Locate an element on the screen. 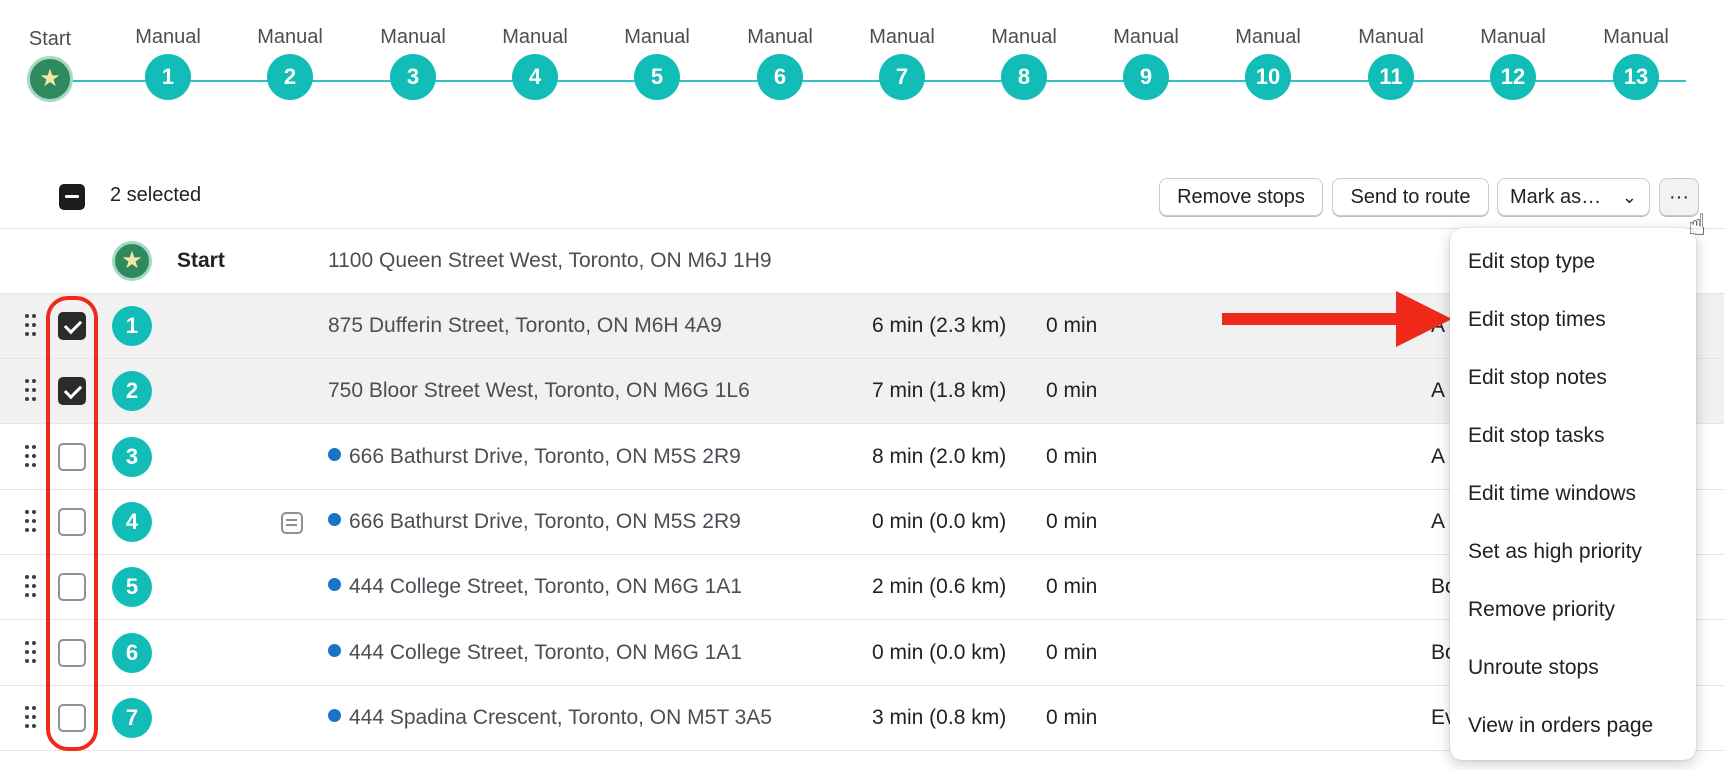  travel-time: 2 min (0.6 km) is located at coordinates (939, 587).